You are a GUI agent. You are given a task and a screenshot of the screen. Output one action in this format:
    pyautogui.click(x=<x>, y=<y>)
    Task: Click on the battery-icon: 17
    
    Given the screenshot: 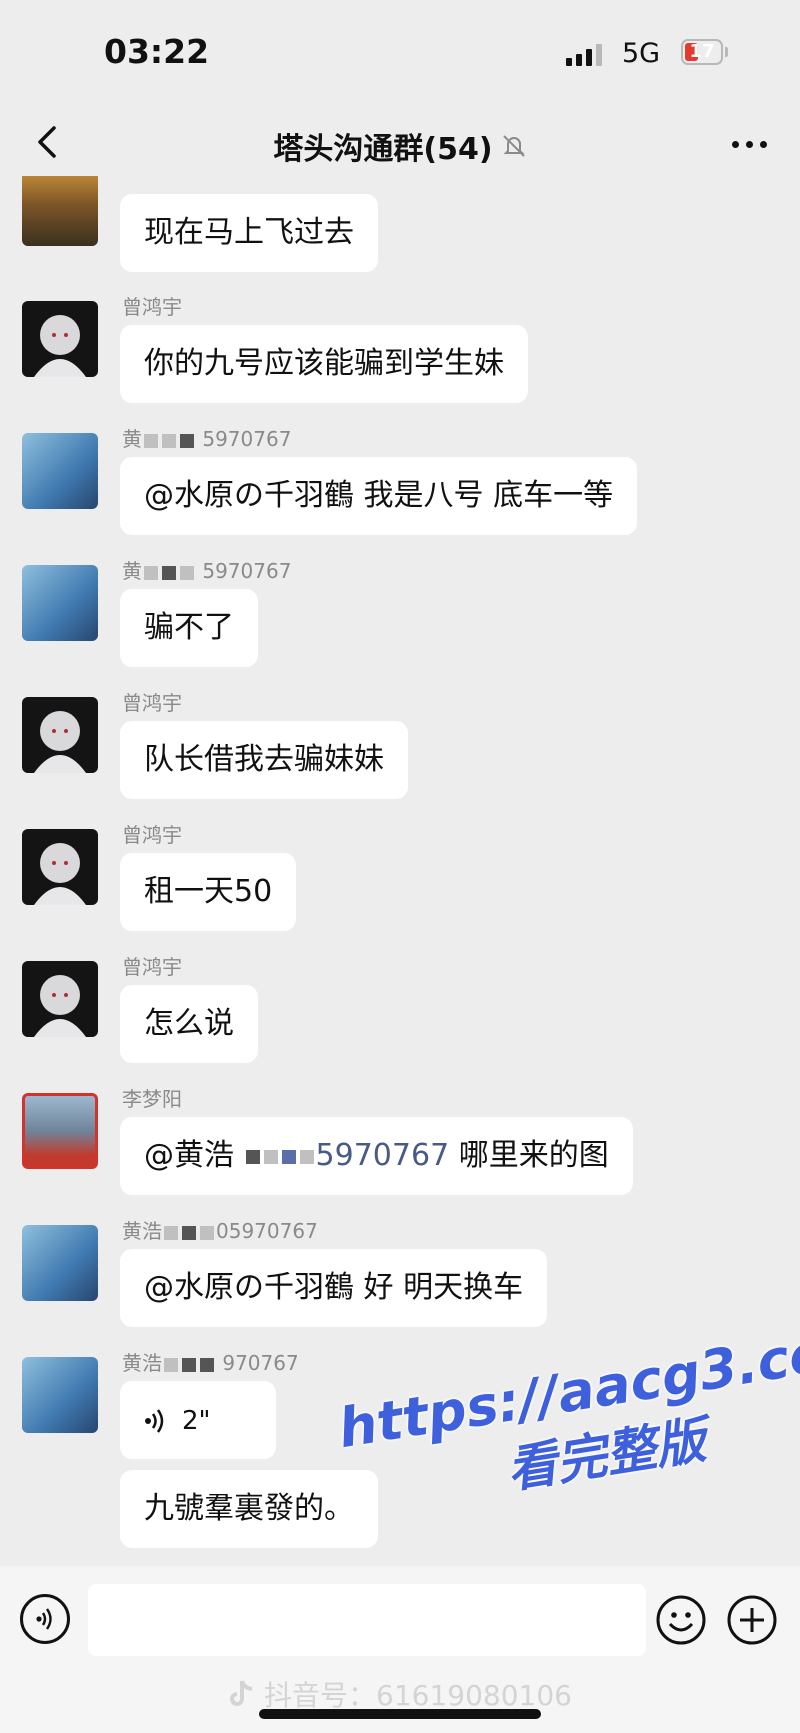 What is the action you would take?
    pyautogui.click(x=702, y=52)
    